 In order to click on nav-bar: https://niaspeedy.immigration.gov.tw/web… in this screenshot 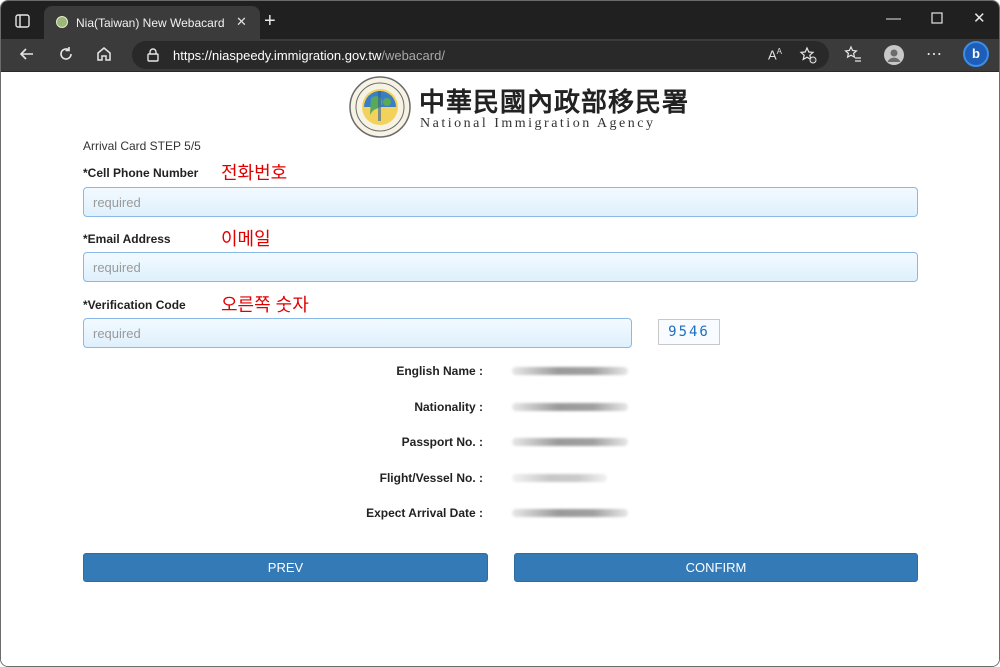, I will do `click(500, 55)`.